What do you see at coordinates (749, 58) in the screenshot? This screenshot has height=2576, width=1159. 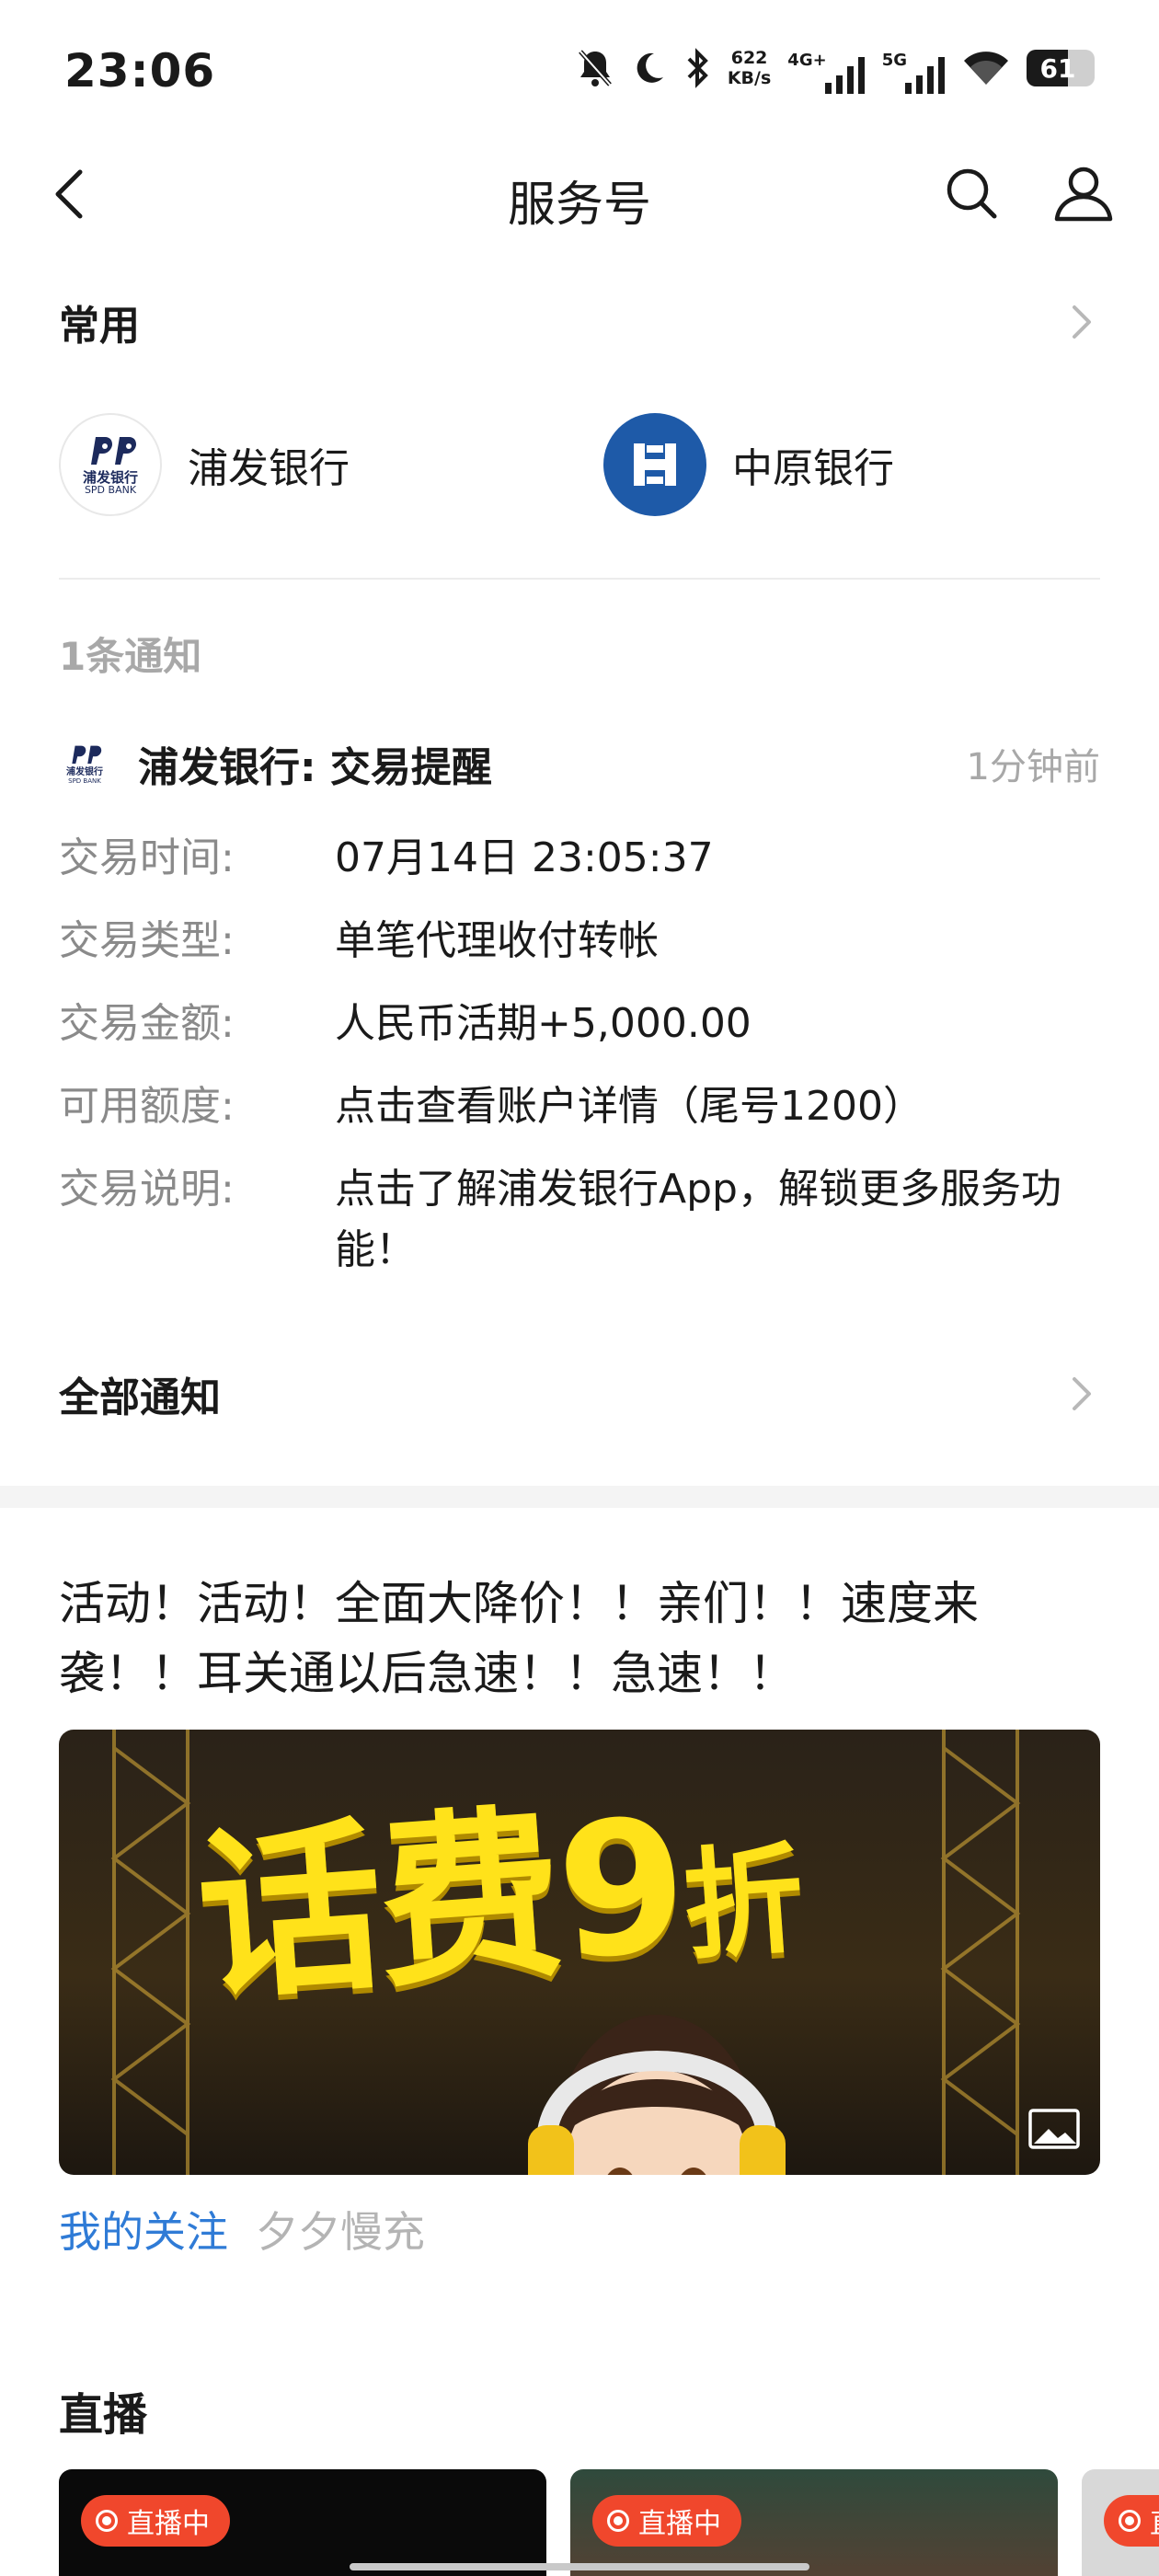 I see `net-speed-value: 622` at bounding box center [749, 58].